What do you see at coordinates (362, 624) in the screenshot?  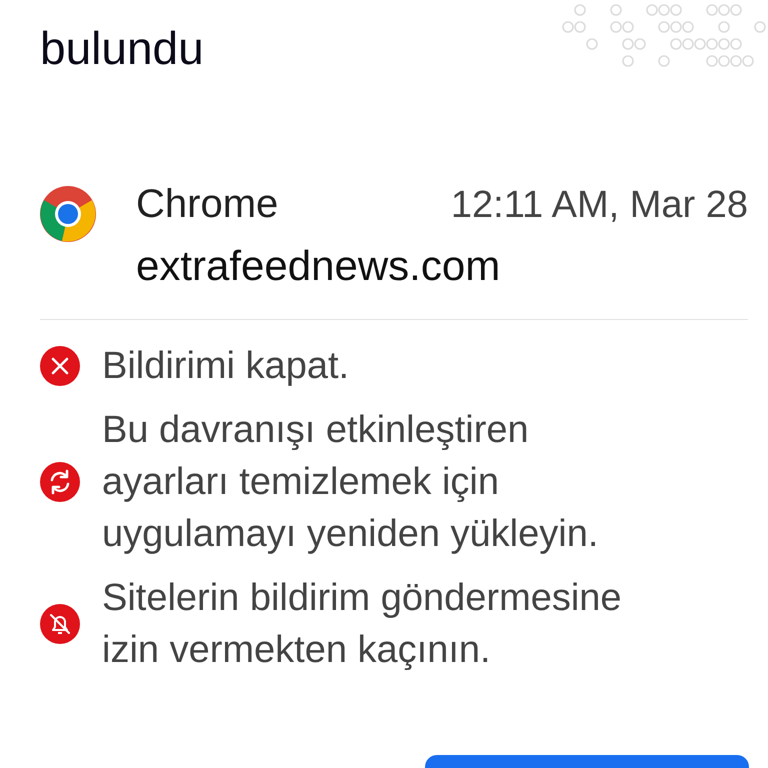 I see `tip-text: Sitelerin bildirim göndermesine izin vermekten kaçının.` at bounding box center [362, 624].